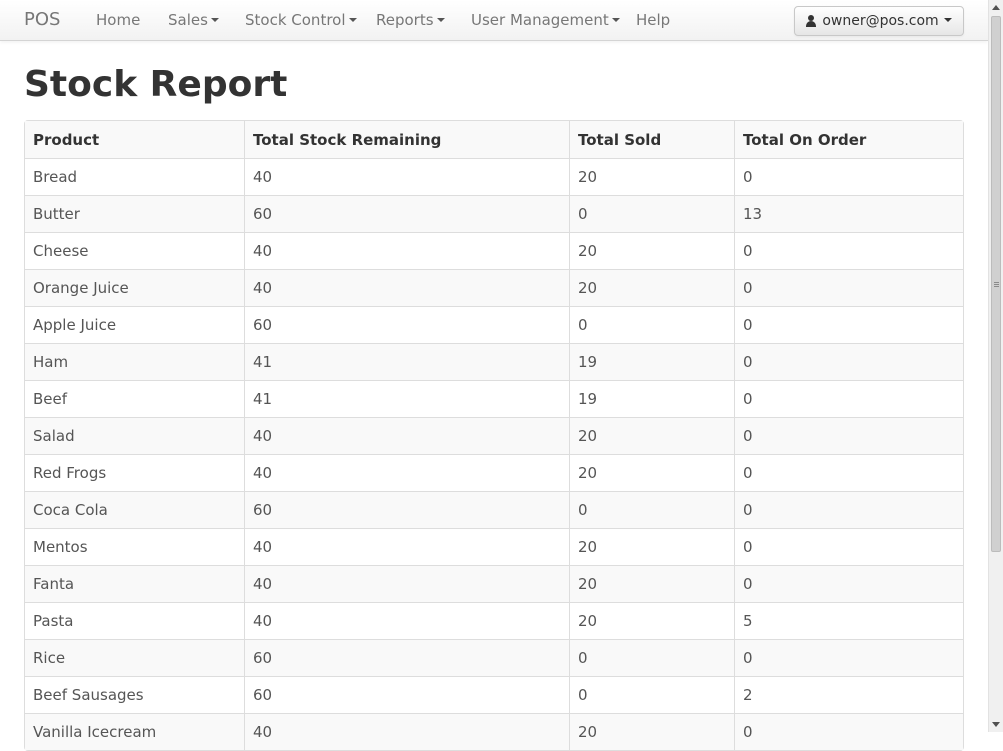  I want to click on table-row: Mentos 40 20 0, so click(494, 546).